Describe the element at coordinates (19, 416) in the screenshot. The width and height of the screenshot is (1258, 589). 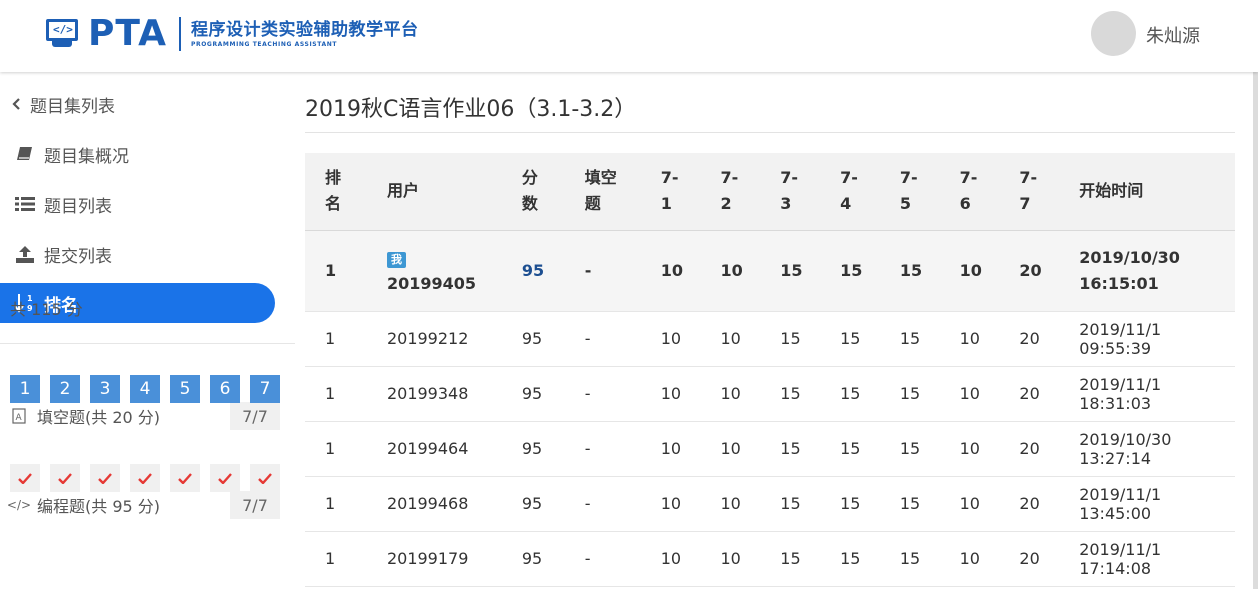
I see `fill-blank-icon: A` at that location.